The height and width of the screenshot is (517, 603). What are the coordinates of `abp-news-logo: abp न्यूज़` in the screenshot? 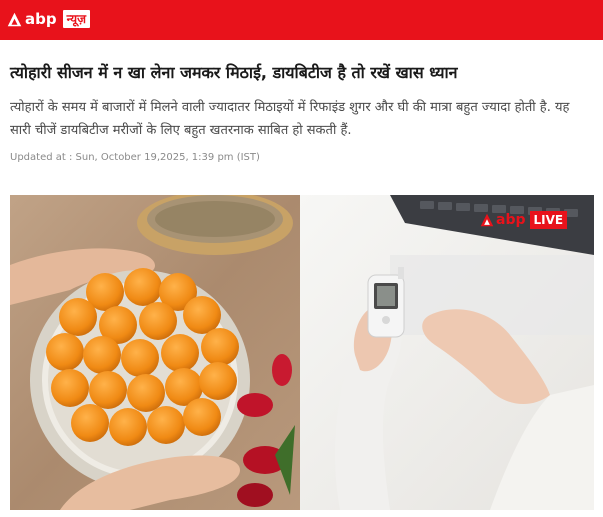 It's located at (49, 19).